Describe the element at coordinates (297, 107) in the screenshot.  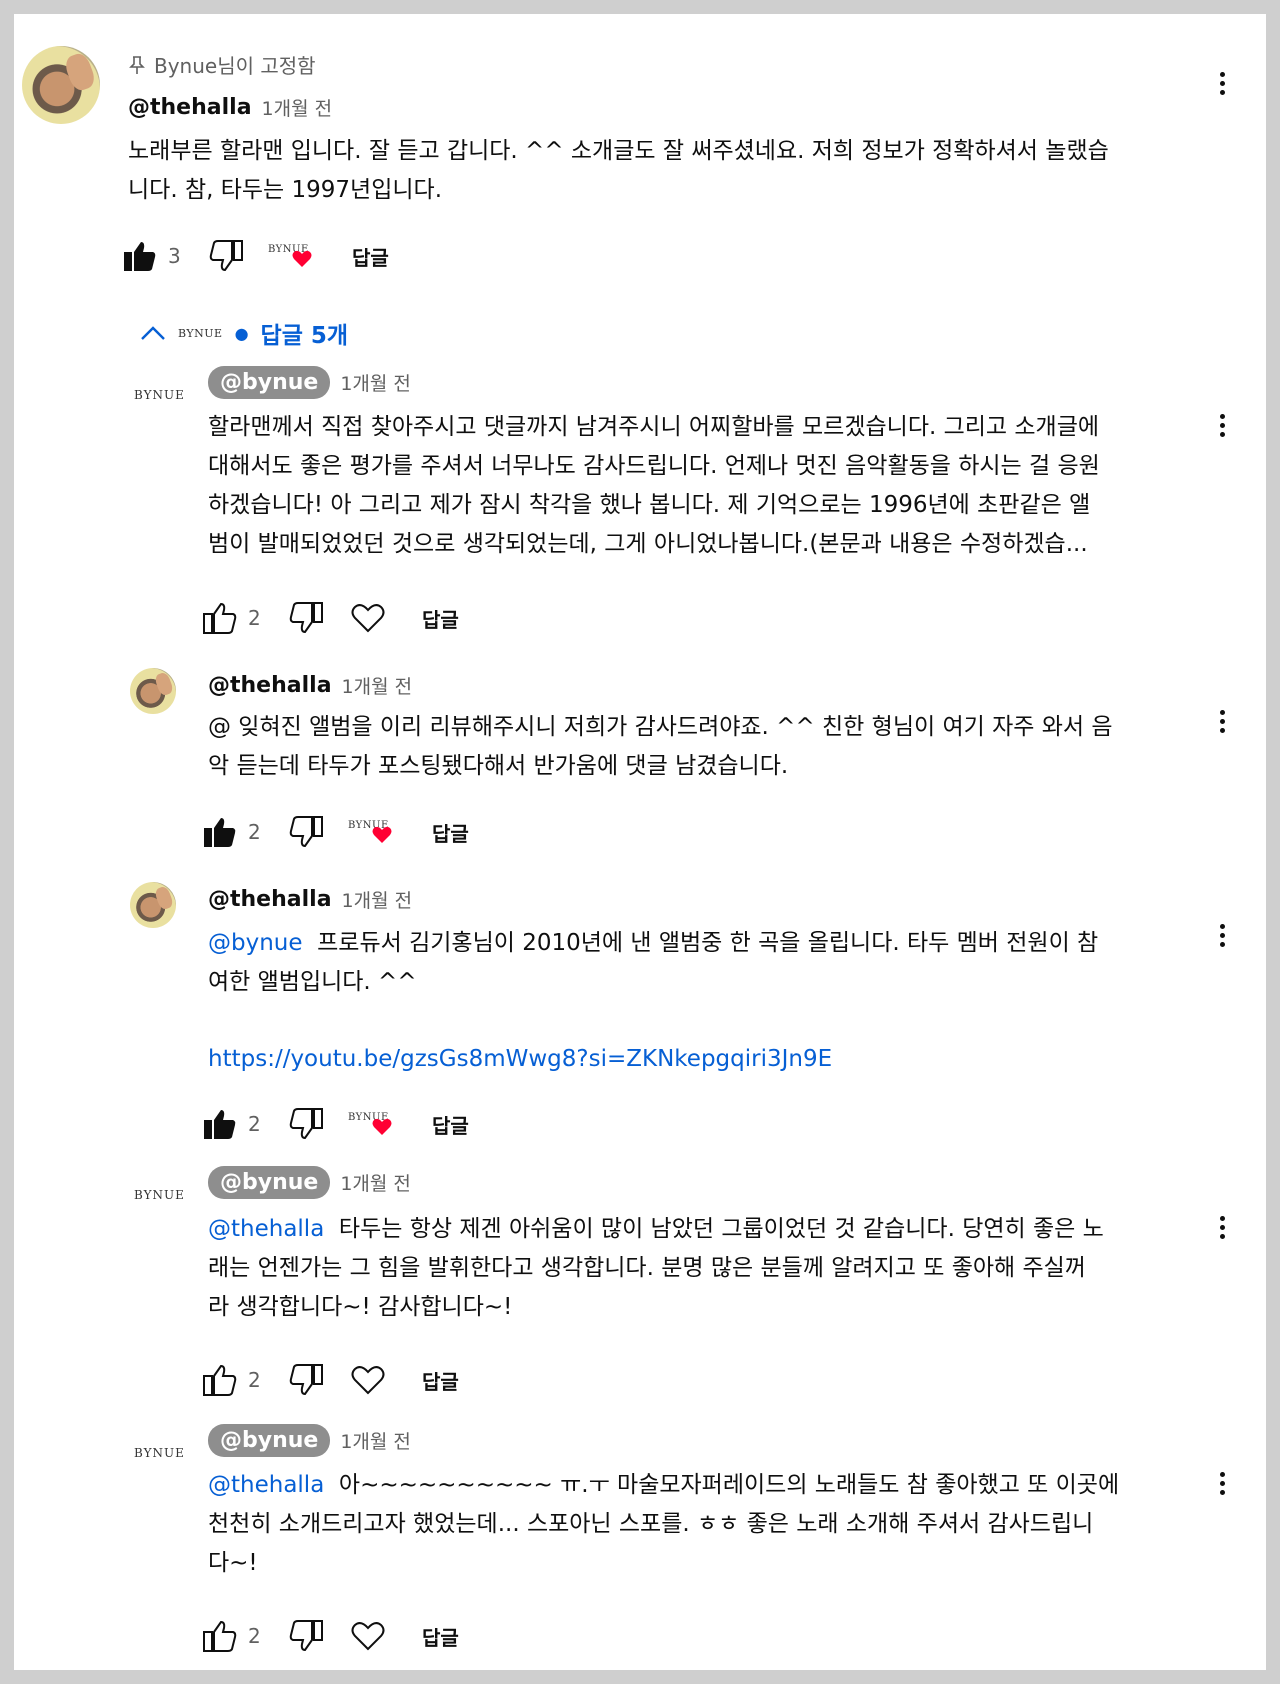
I see `comment-time: 1개월 전` at that location.